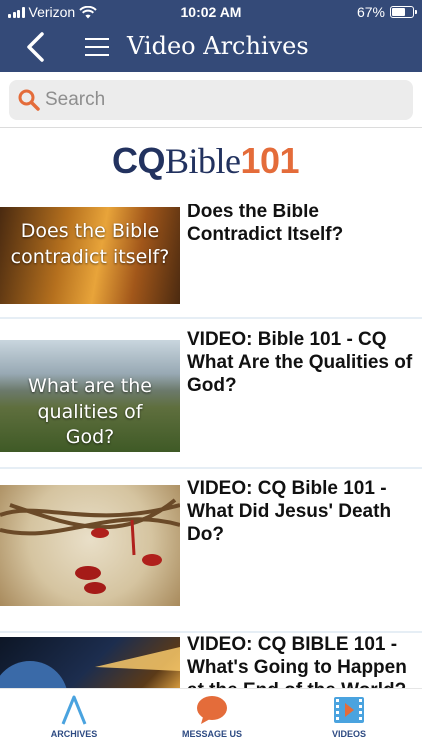 This screenshot has height=750, width=422. Describe the element at coordinates (74, 710) in the screenshot. I see `archives-a-icon` at that location.